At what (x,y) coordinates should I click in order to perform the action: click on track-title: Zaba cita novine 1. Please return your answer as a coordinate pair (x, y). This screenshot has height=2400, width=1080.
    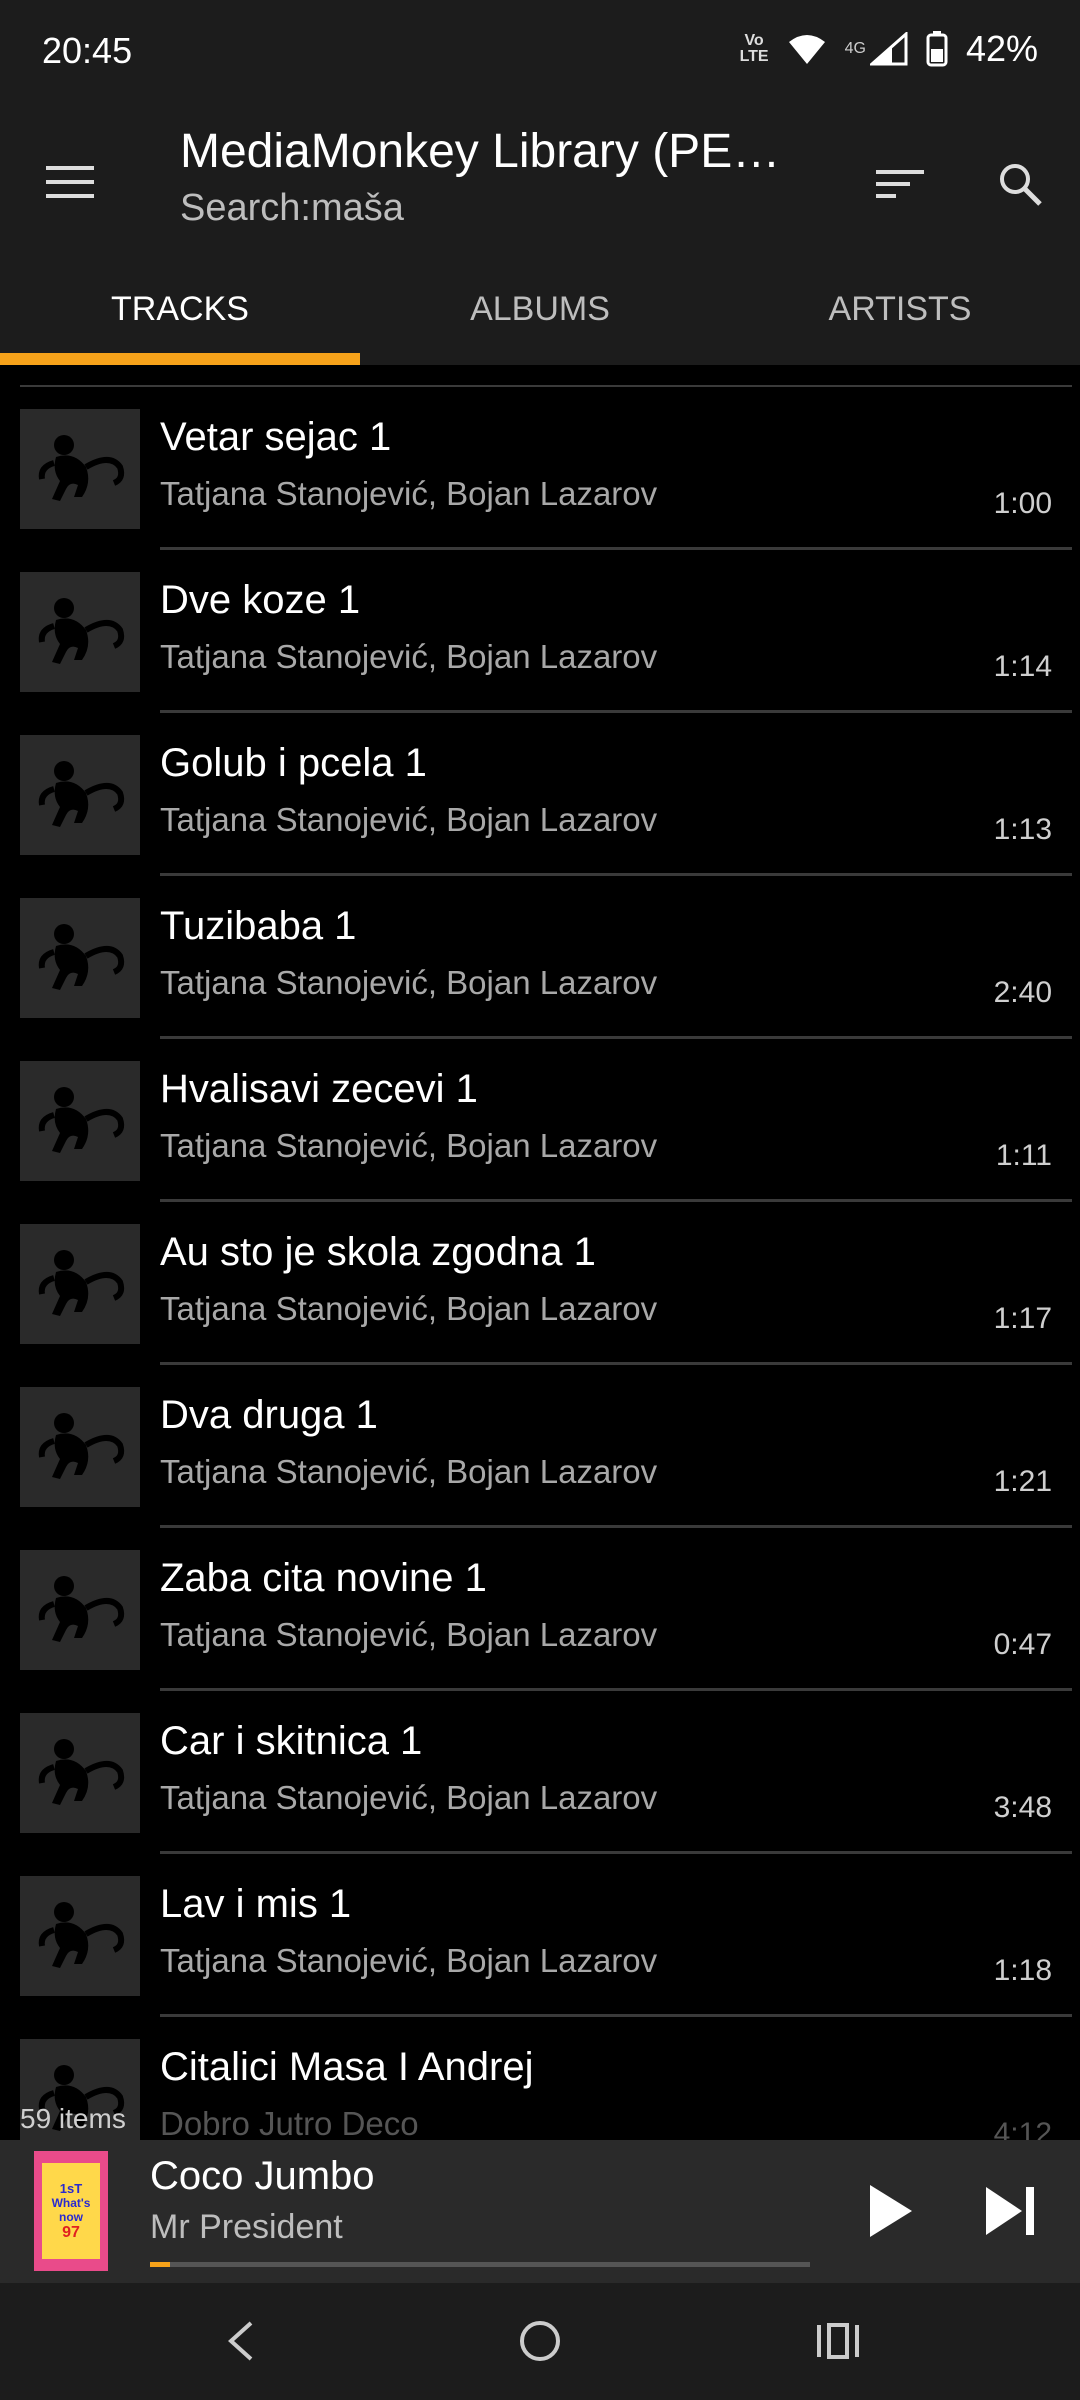
    Looking at the image, I should click on (323, 1578).